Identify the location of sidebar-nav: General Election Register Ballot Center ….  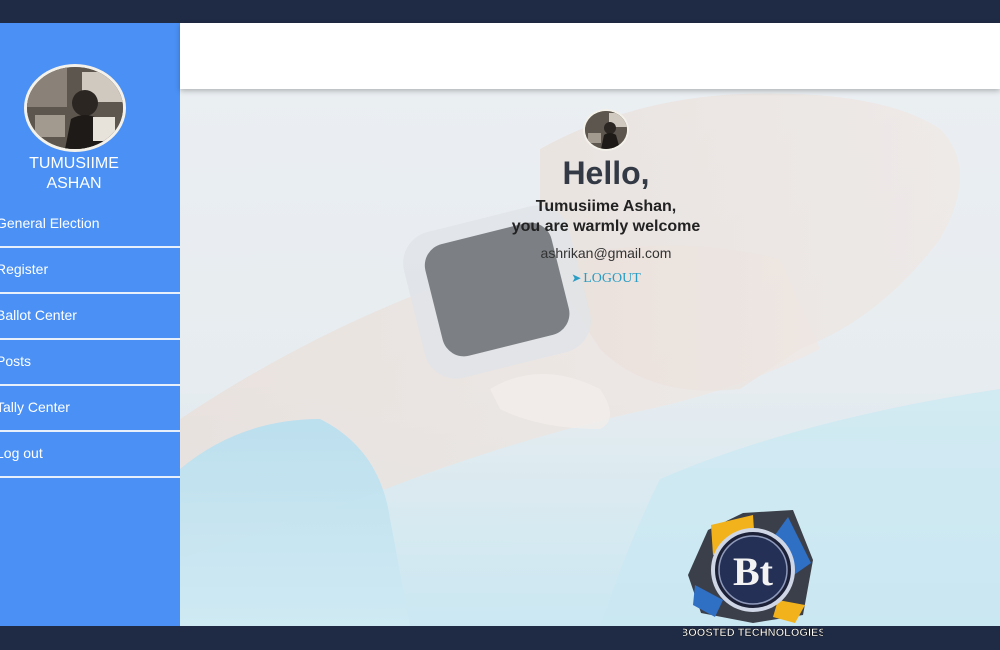
(90, 340).